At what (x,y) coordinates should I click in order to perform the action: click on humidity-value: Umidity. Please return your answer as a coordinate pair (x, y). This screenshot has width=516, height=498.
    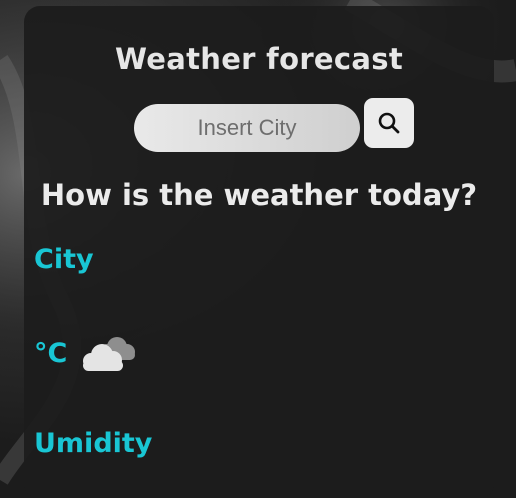
    Looking at the image, I should click on (93, 443).